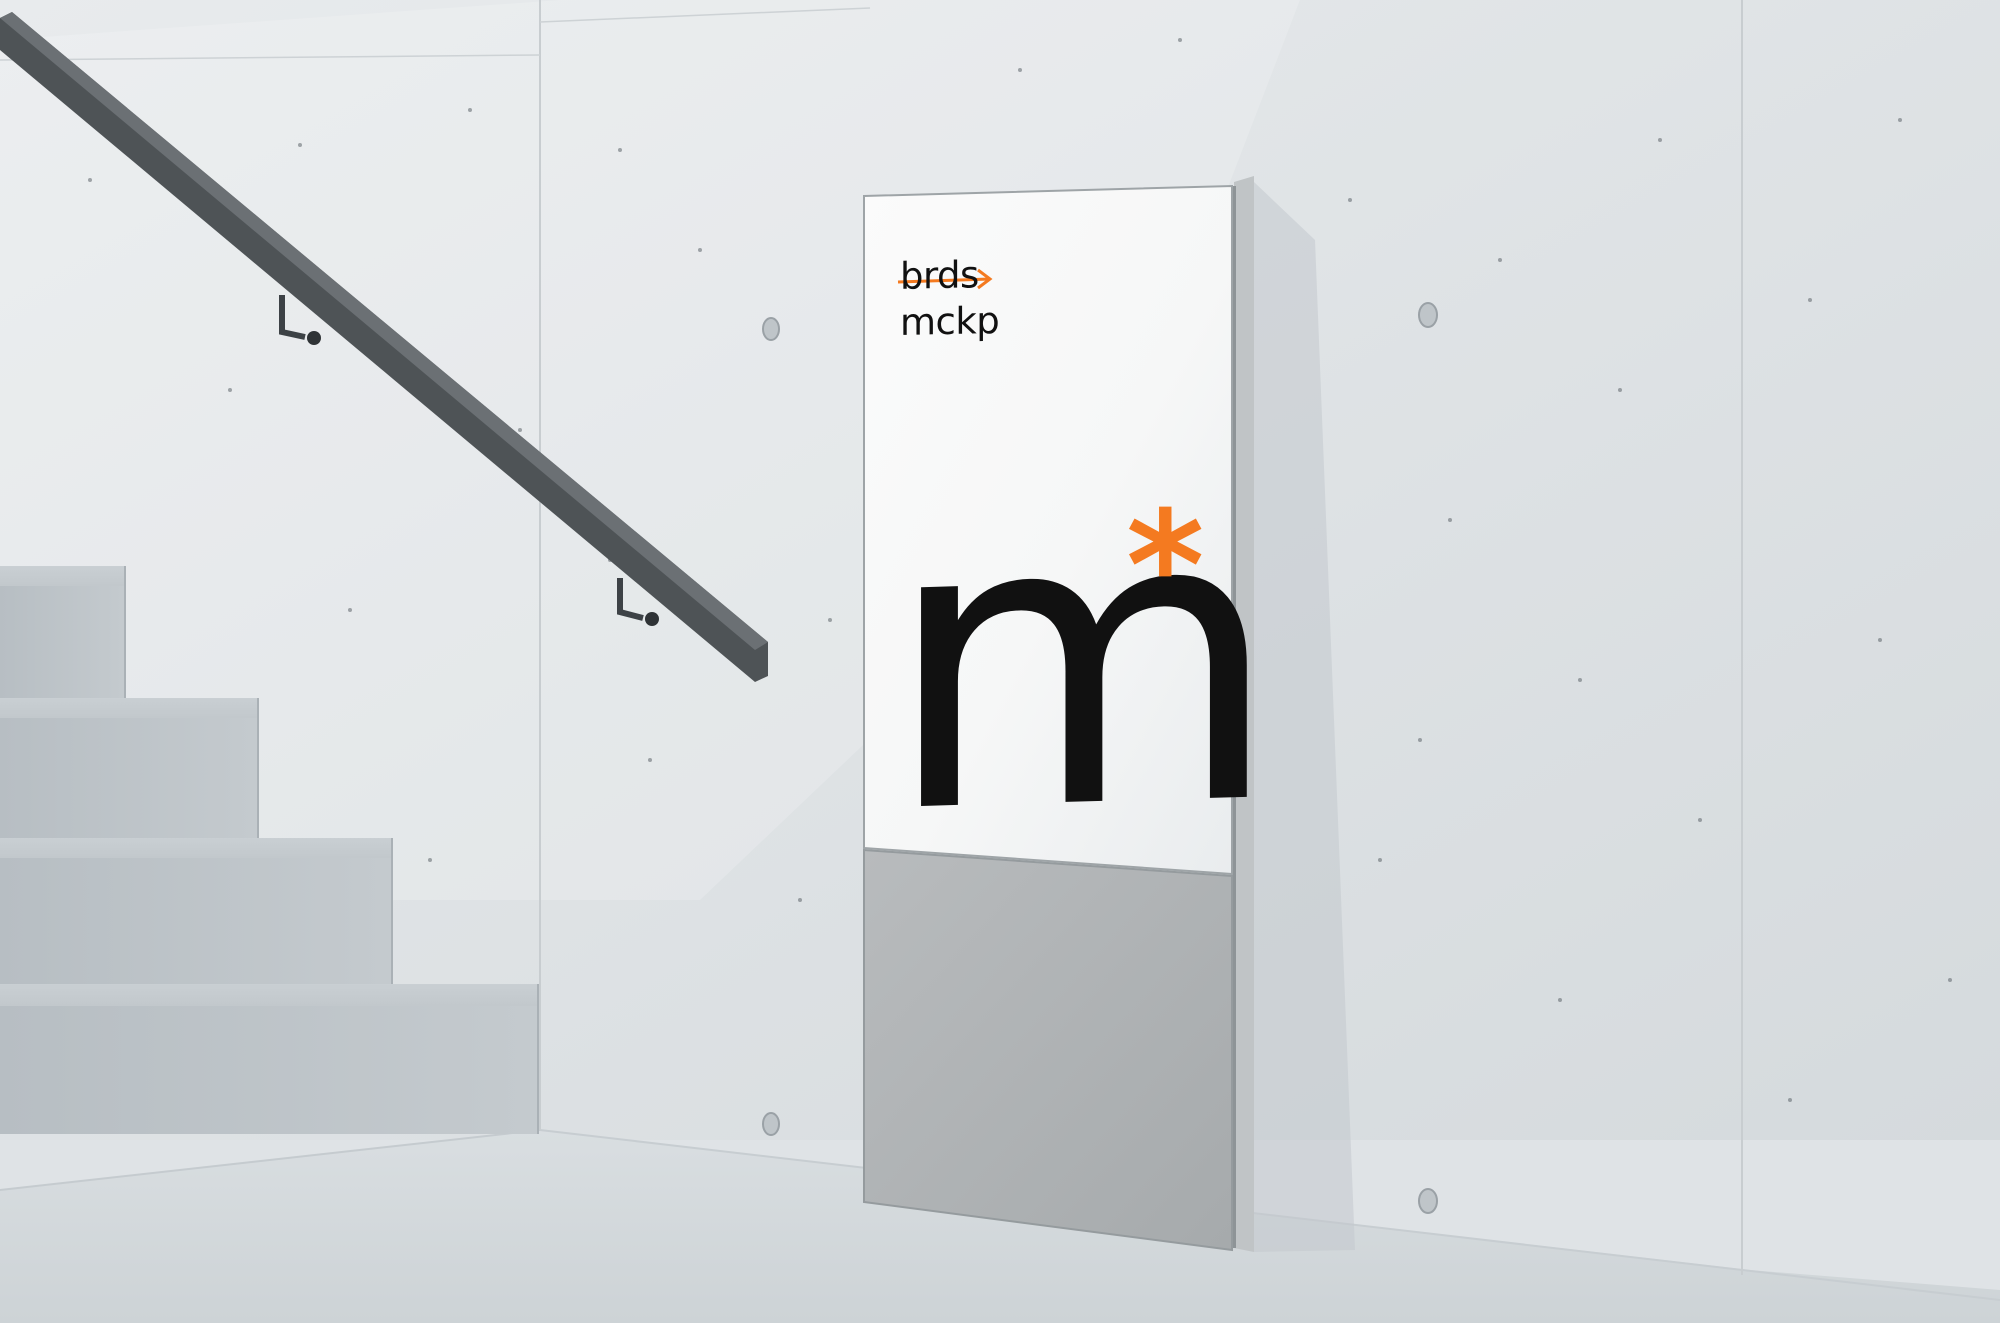 The image size is (2000, 1323). What do you see at coordinates (1048, 1050) in the screenshot?
I see `sign-base` at bounding box center [1048, 1050].